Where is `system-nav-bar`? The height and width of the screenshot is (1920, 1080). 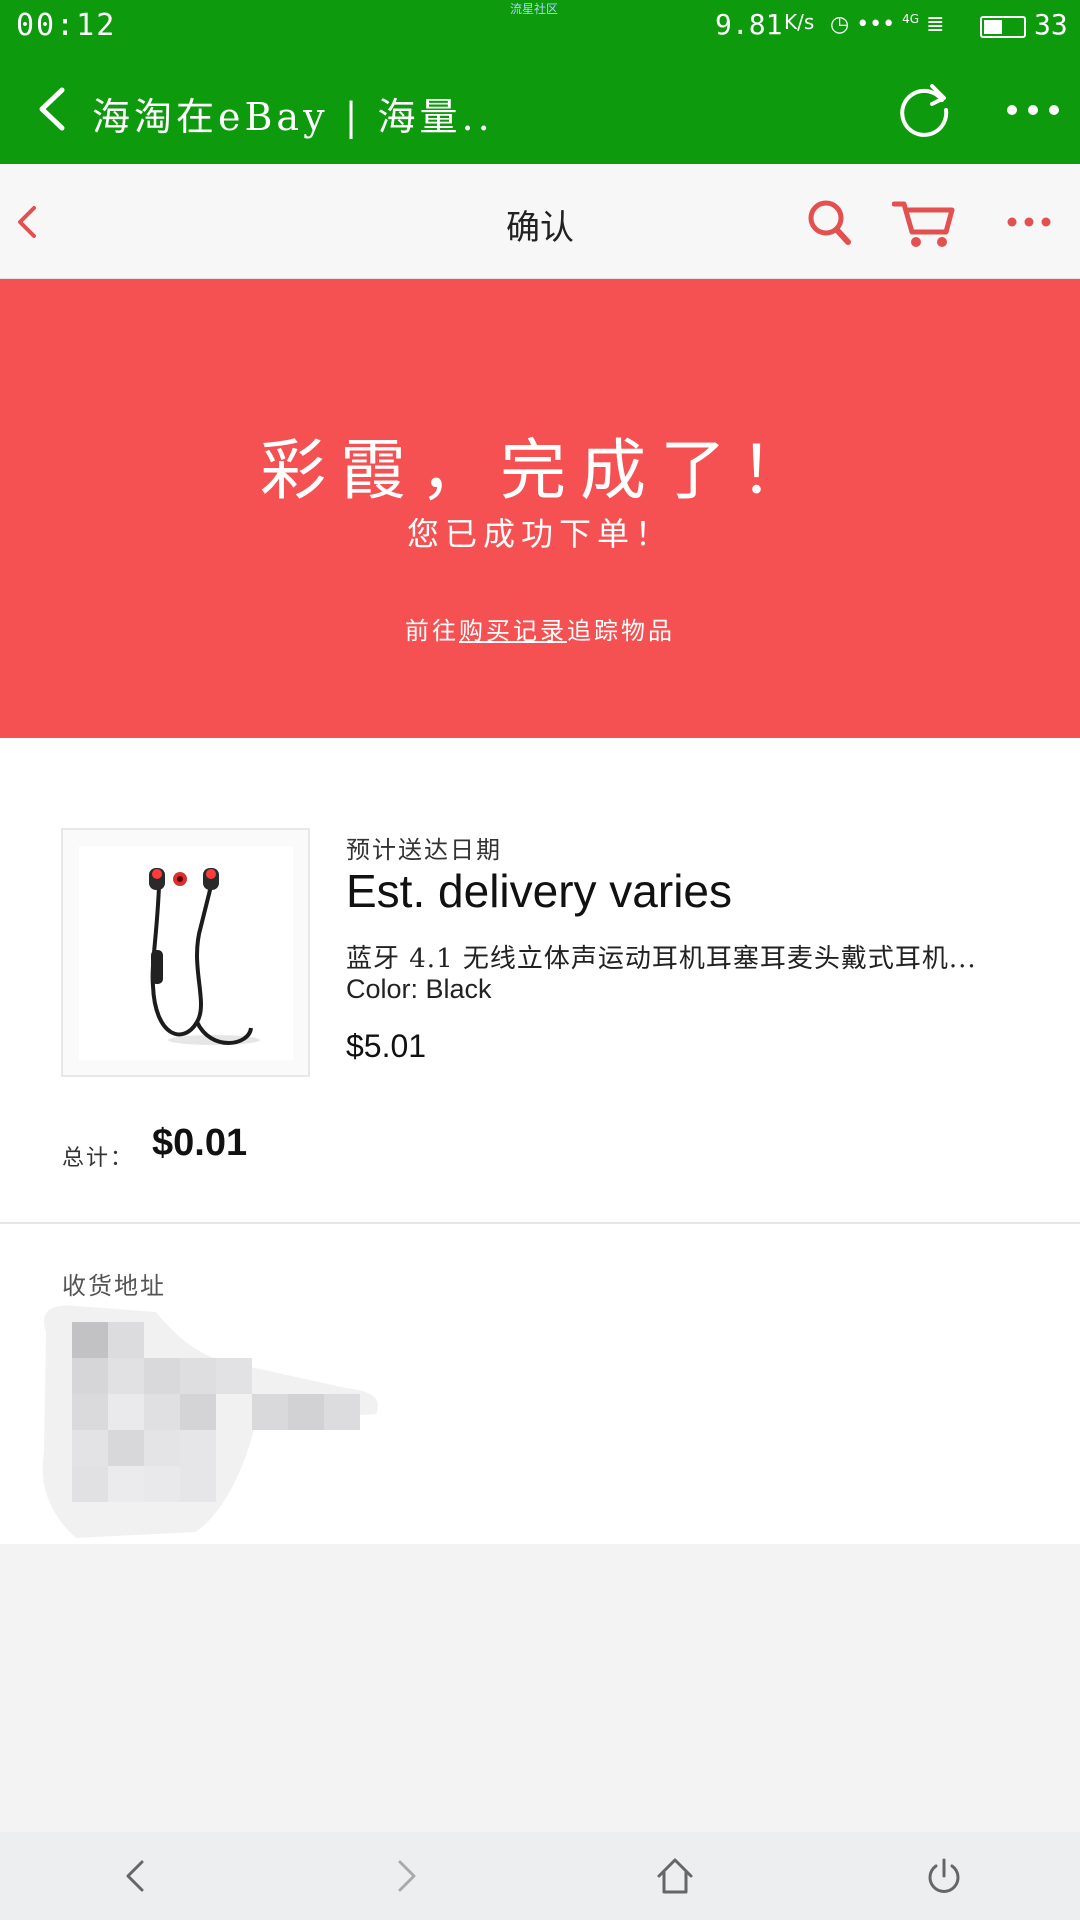
system-nav-bar is located at coordinates (540, 1876).